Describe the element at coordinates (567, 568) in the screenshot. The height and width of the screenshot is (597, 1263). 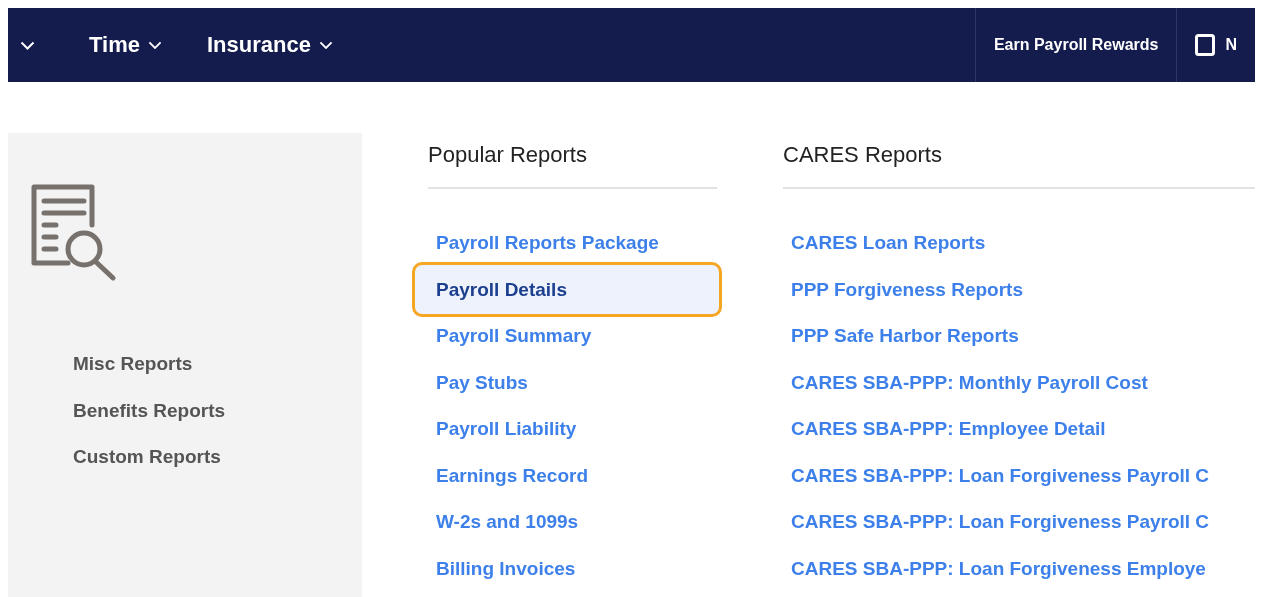
I see `report-link: Billing Invoices` at that location.